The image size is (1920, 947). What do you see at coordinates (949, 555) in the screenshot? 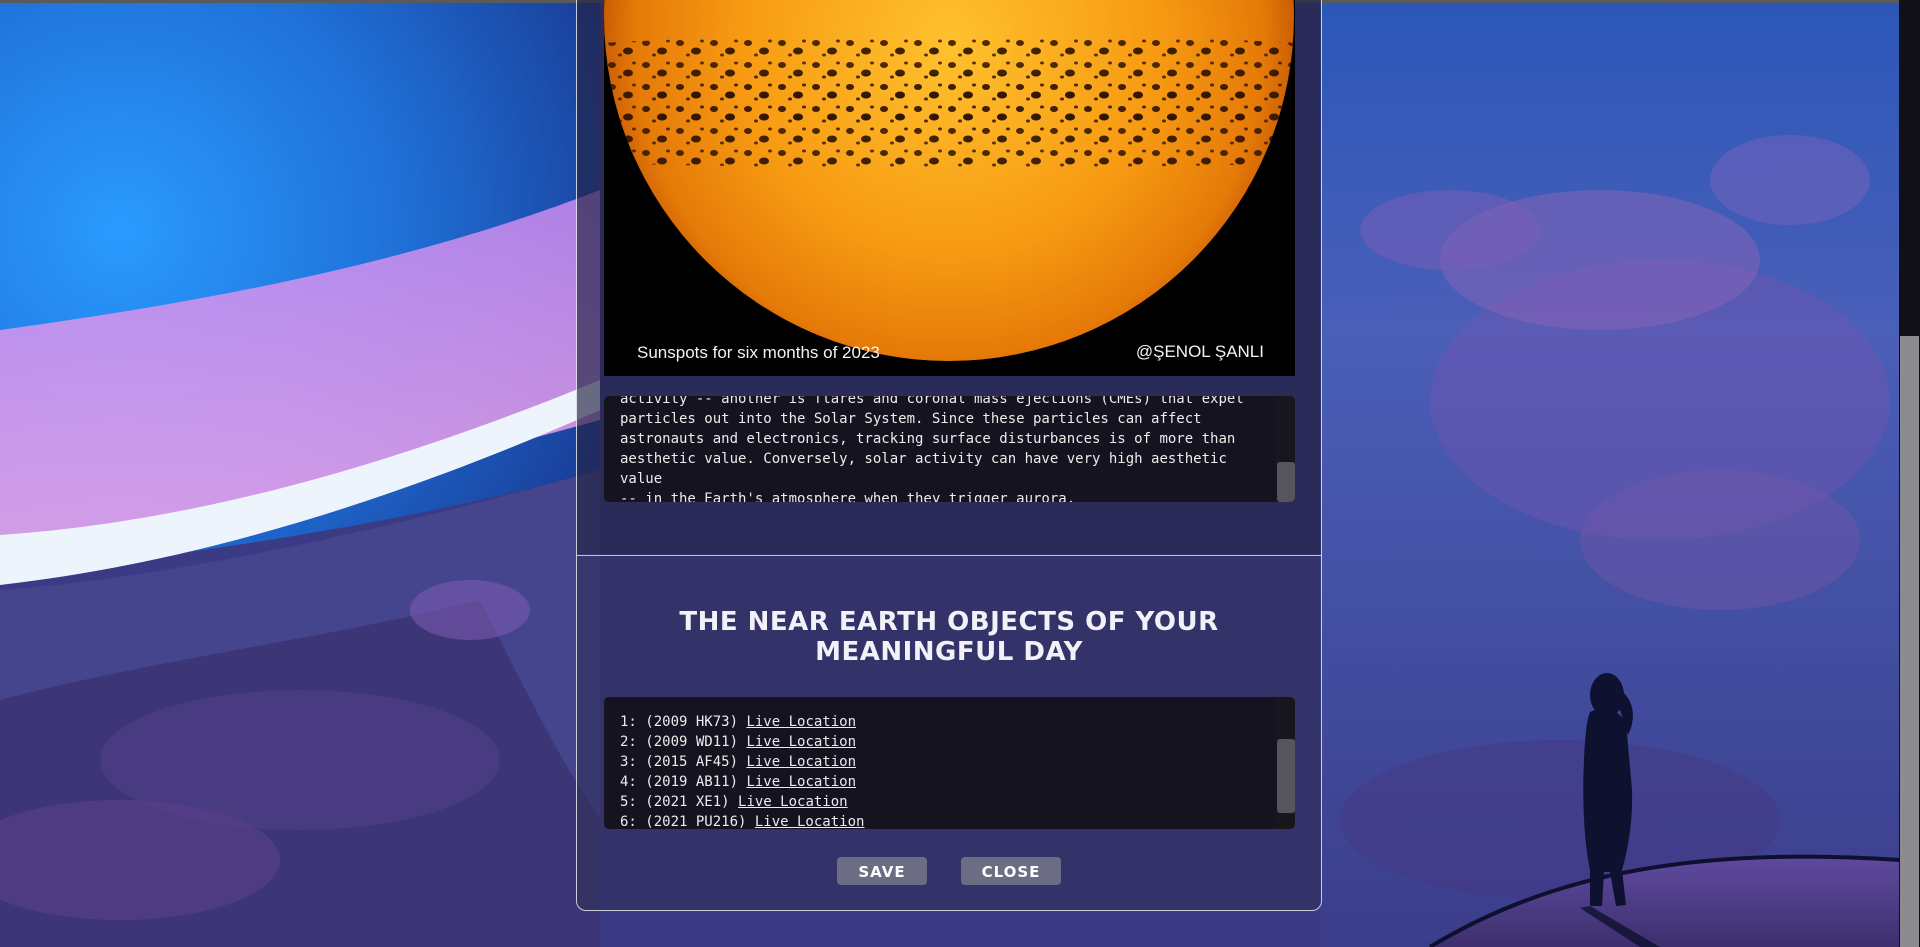
I see `section-divider` at bounding box center [949, 555].